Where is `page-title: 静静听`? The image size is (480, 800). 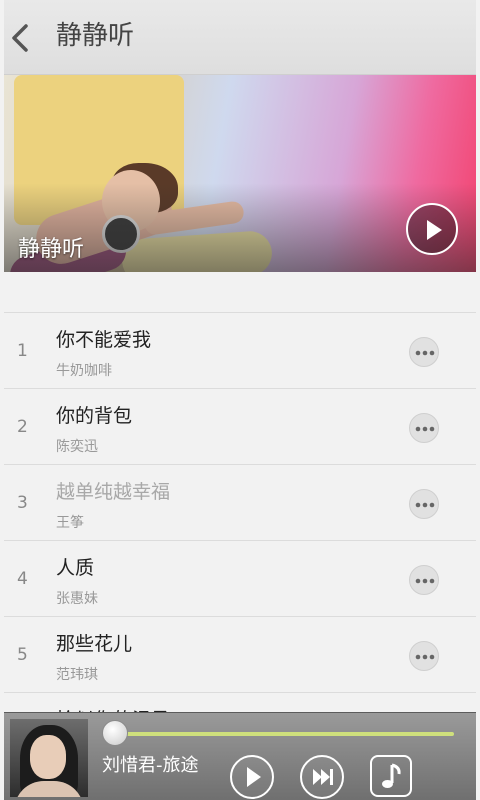
page-title: 静静听 is located at coordinates (95, 36).